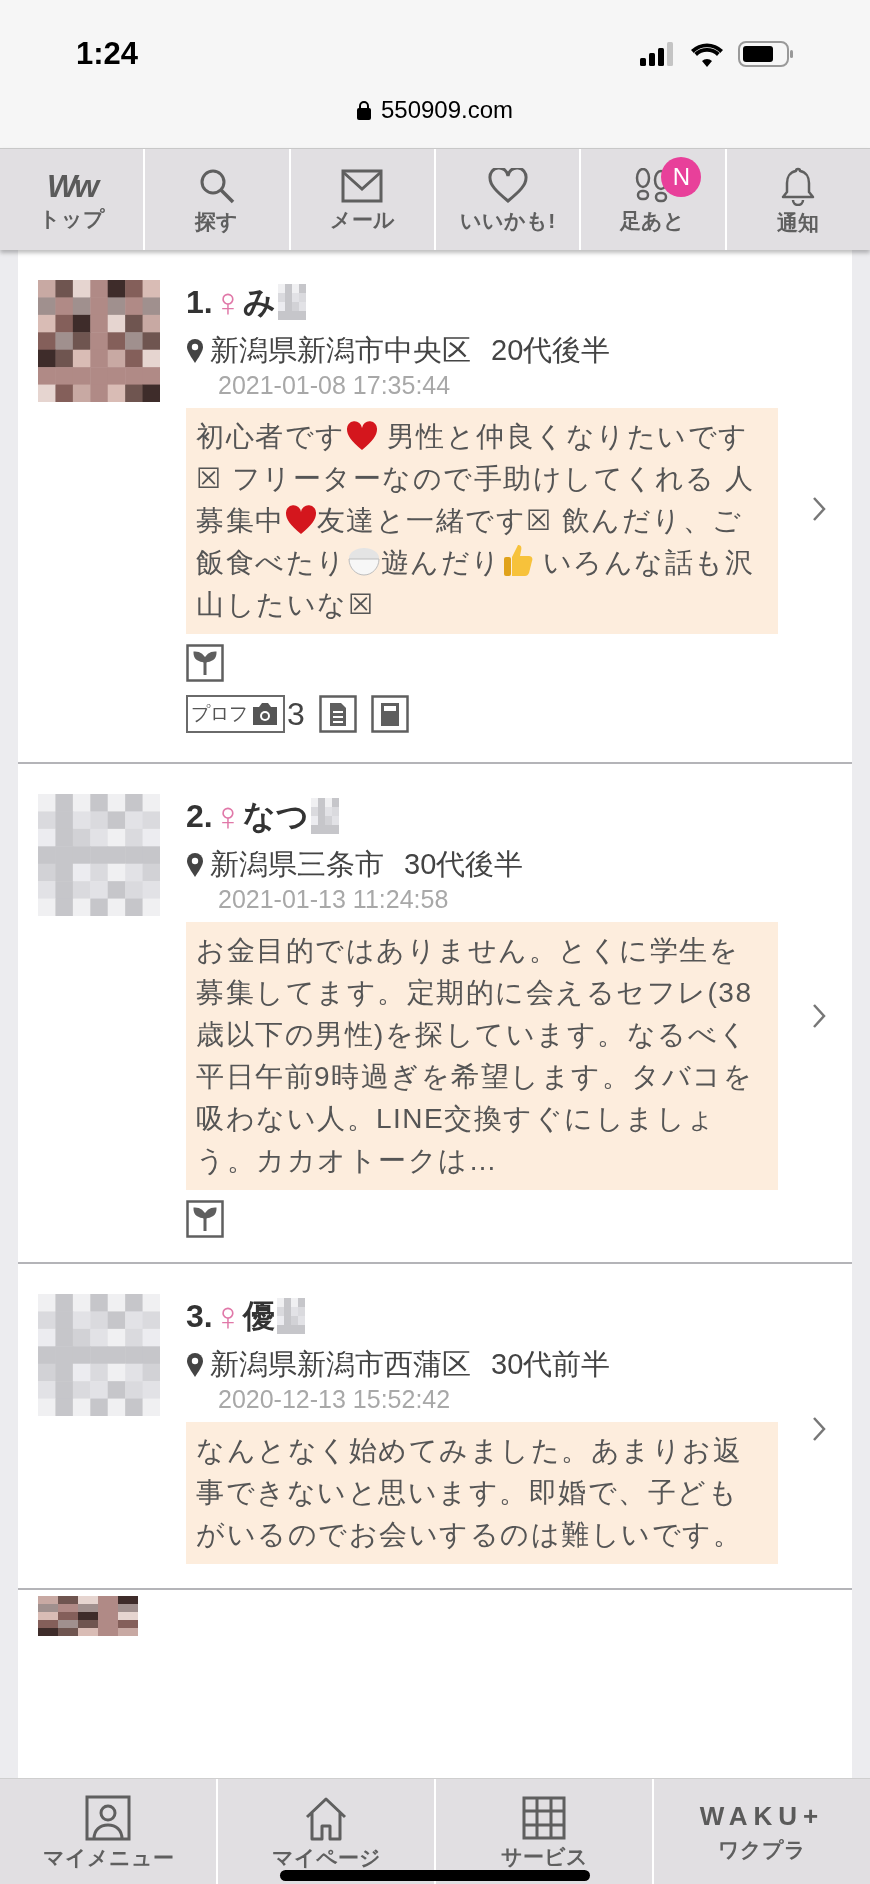  Describe the element at coordinates (258, 1316) in the screenshot. I see `user-name: 優` at that location.